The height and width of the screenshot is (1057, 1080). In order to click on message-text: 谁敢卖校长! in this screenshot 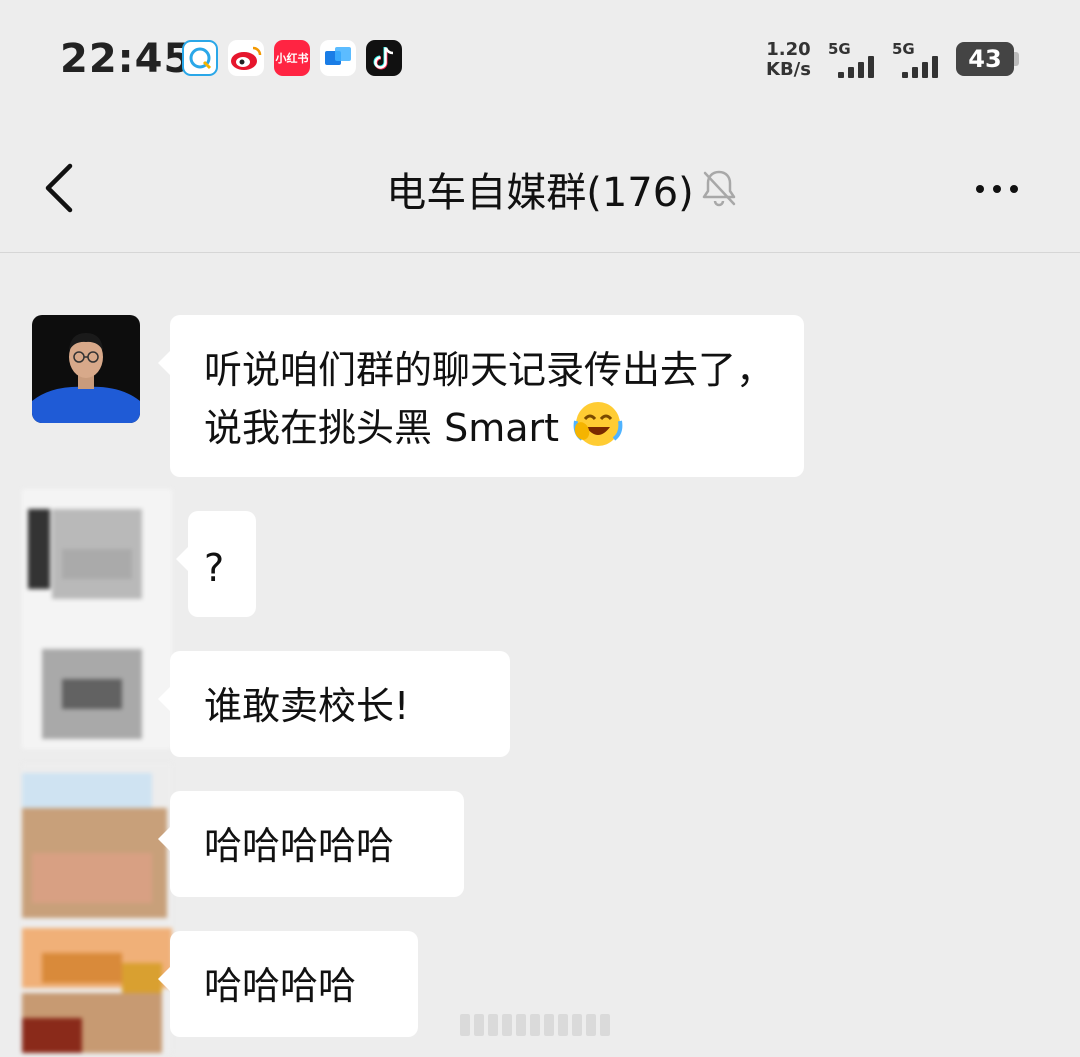, I will do `click(307, 706)`.